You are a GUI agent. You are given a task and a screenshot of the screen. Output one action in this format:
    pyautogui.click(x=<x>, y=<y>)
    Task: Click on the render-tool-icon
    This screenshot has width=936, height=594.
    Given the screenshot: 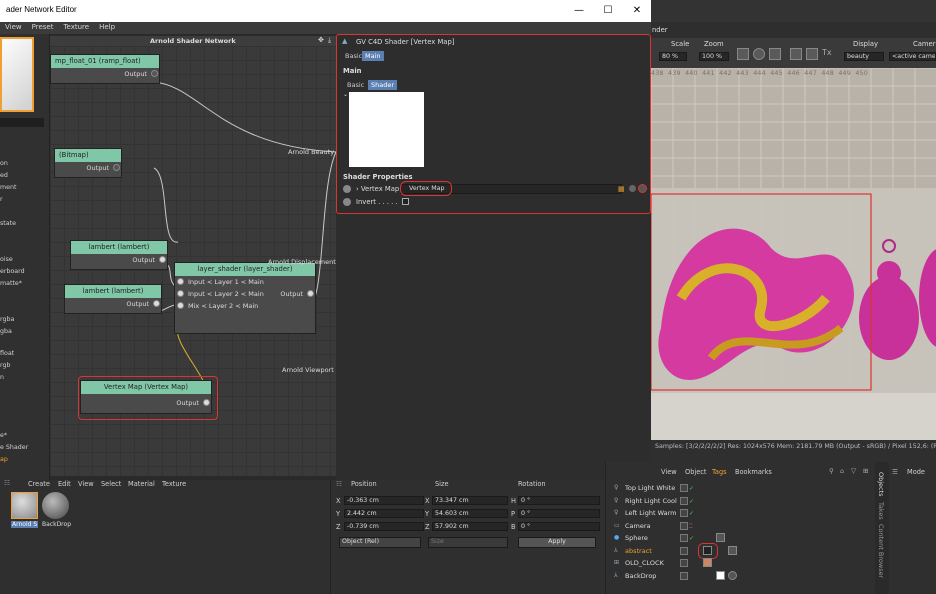 What is the action you would take?
    pyautogui.click(x=743, y=54)
    